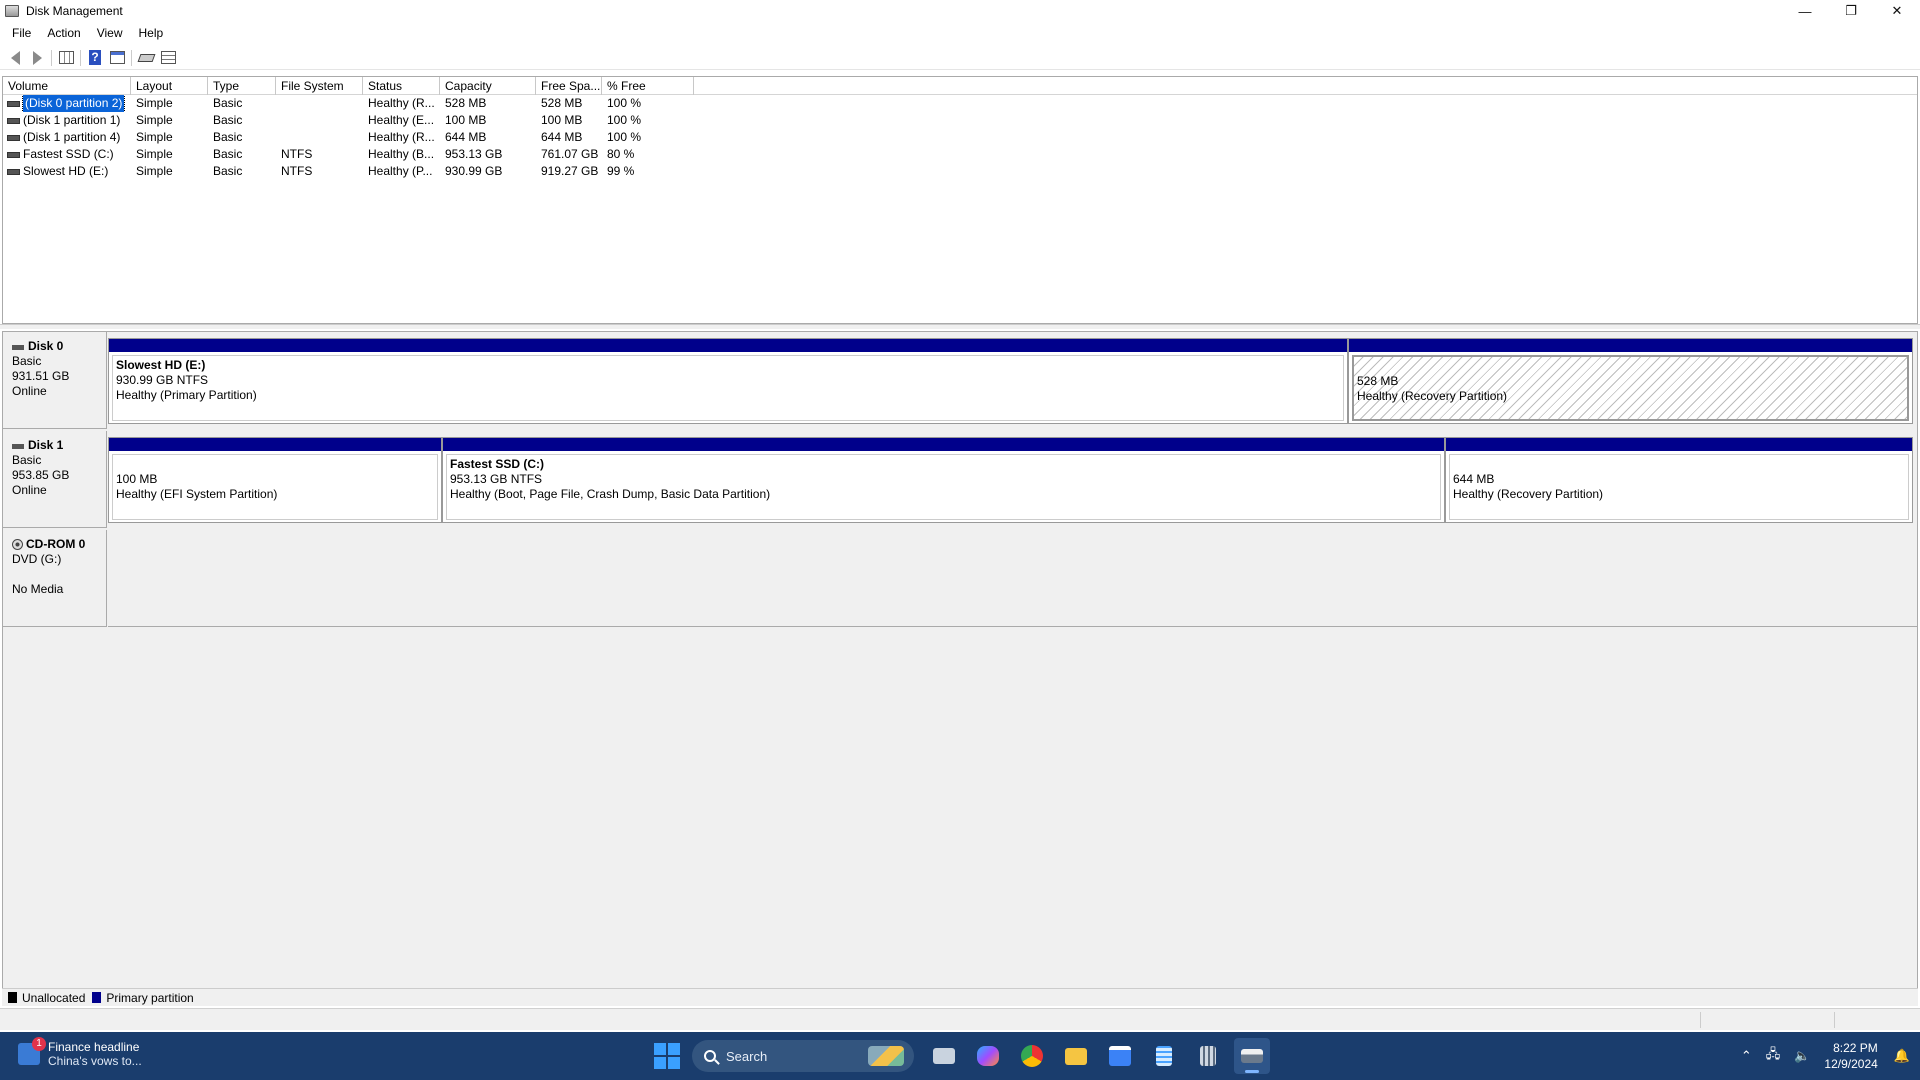  What do you see at coordinates (63, 33) in the screenshot?
I see `menu-action: Action` at bounding box center [63, 33].